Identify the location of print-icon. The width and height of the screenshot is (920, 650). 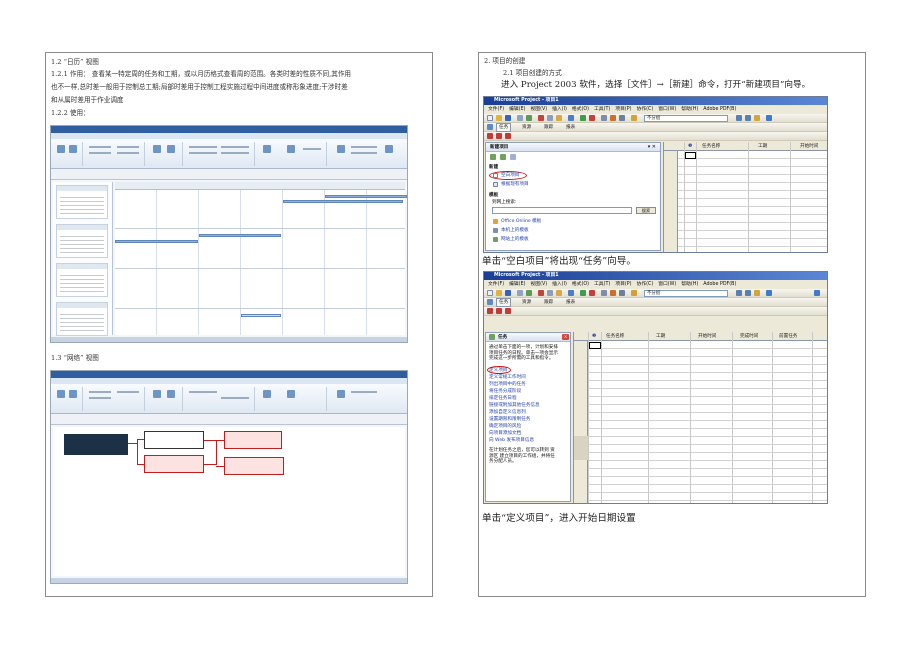
(520, 293).